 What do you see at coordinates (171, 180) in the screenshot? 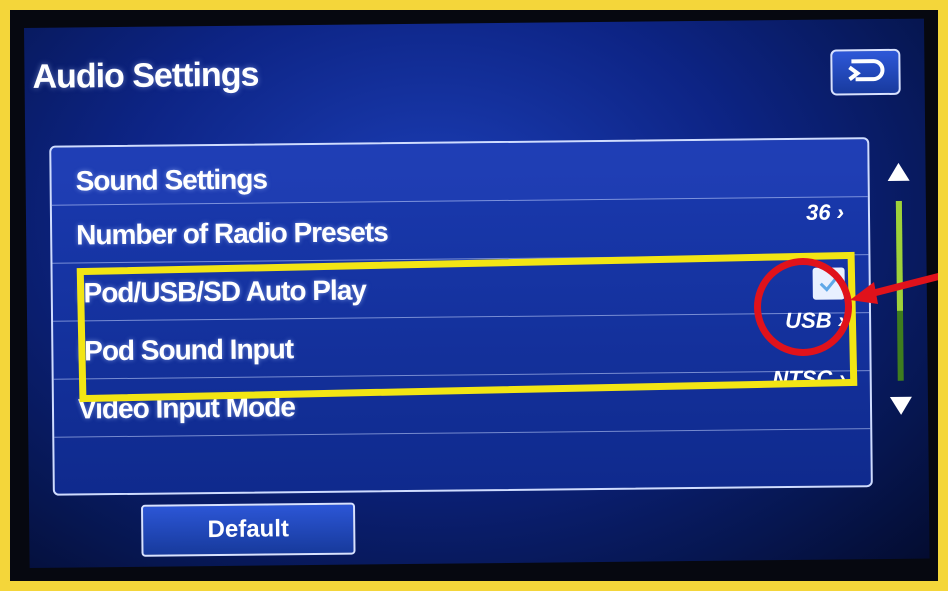
I see `section-heading: Sound Settings` at bounding box center [171, 180].